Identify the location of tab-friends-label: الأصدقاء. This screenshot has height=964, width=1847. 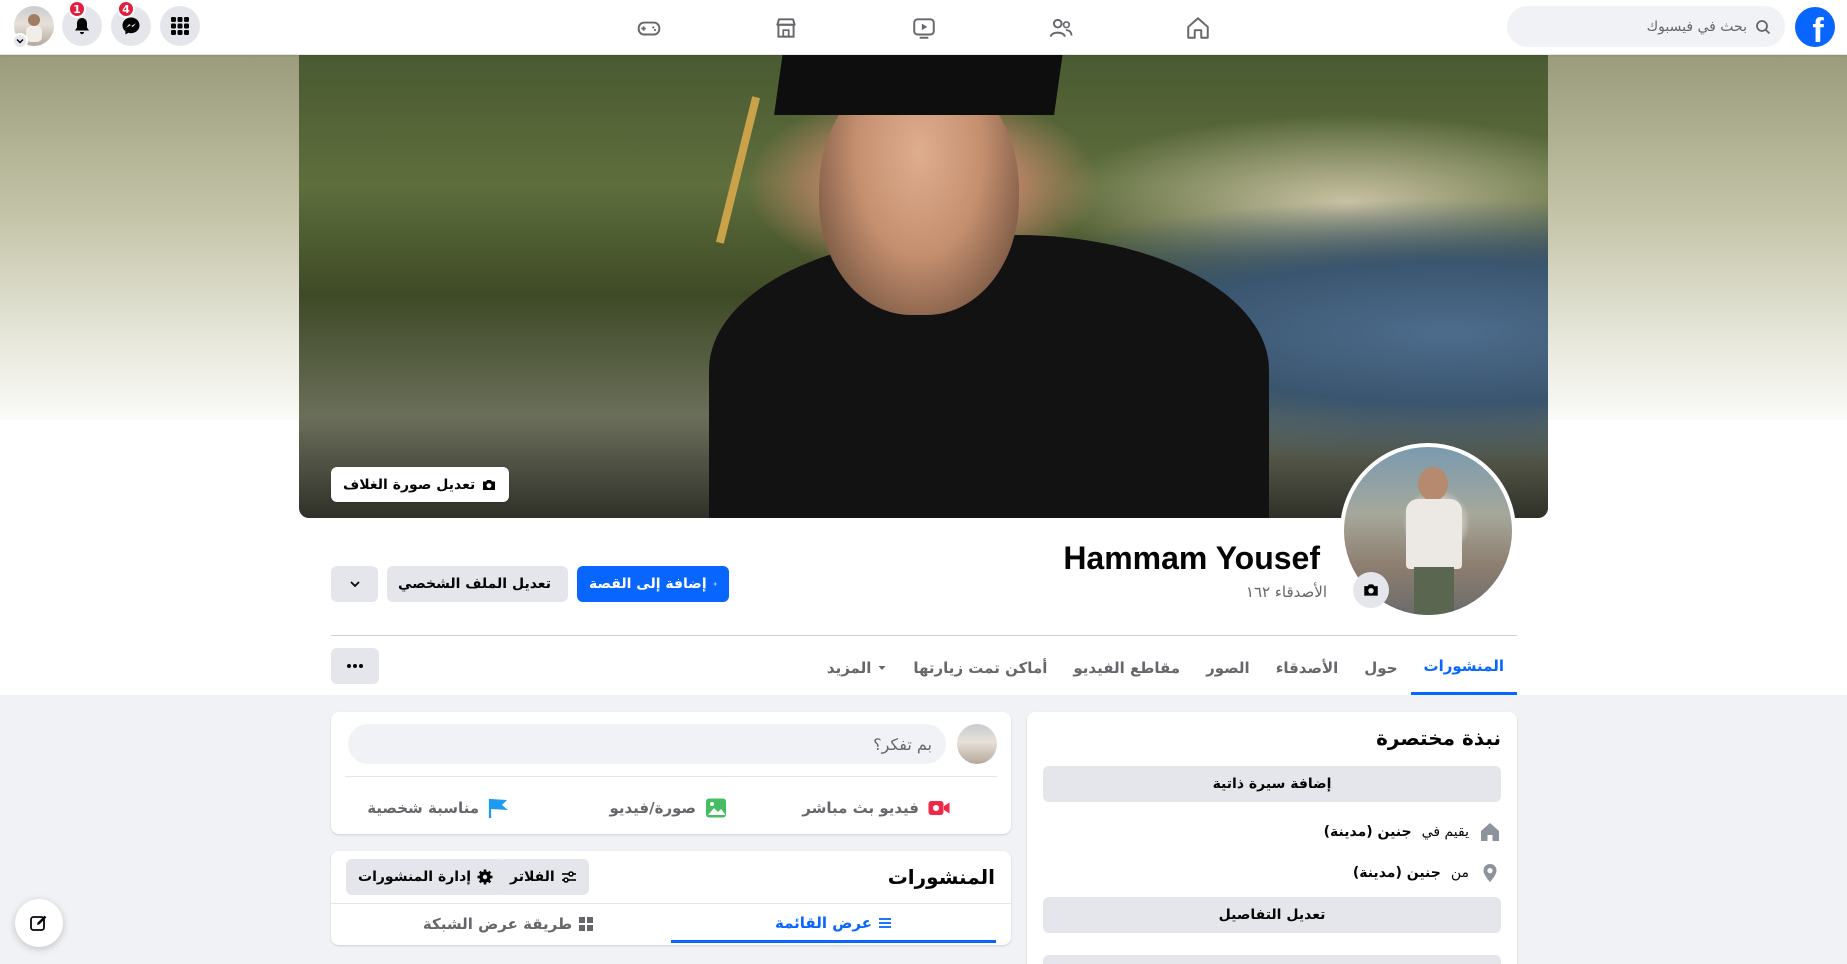
(1307, 667).